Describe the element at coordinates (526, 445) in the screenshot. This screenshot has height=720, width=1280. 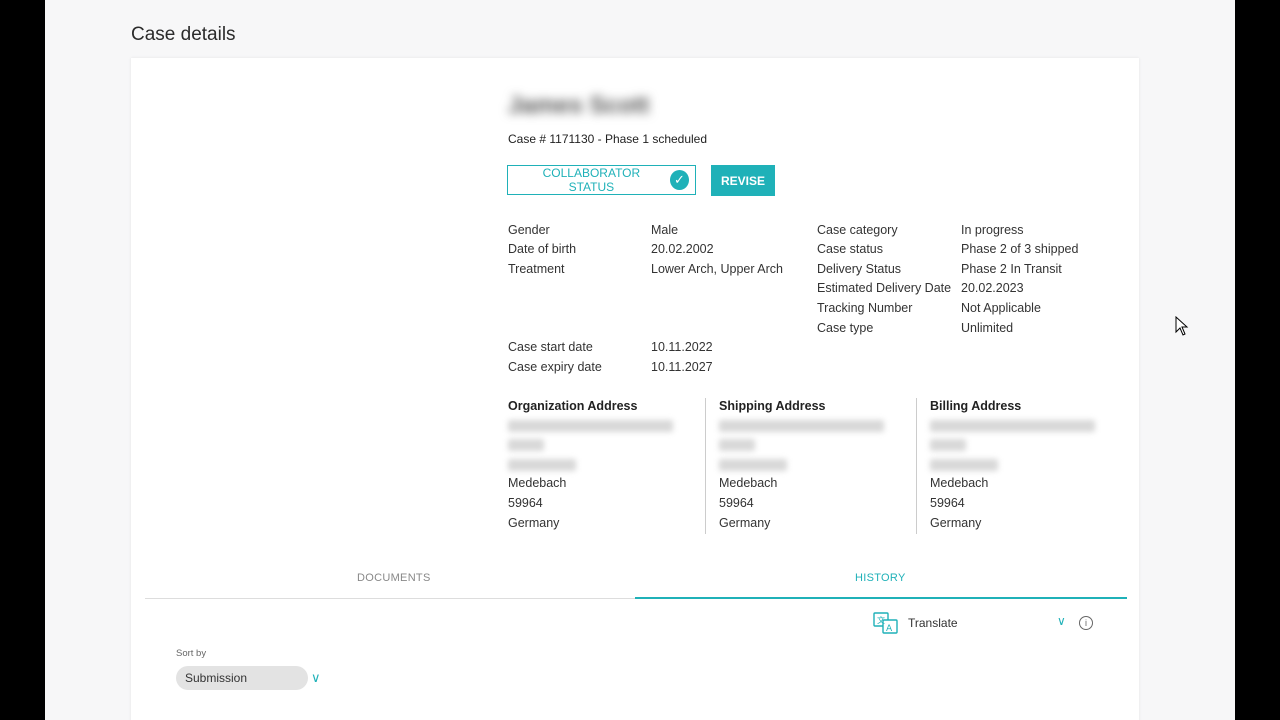
I see `org-address-line2-redacted` at that location.